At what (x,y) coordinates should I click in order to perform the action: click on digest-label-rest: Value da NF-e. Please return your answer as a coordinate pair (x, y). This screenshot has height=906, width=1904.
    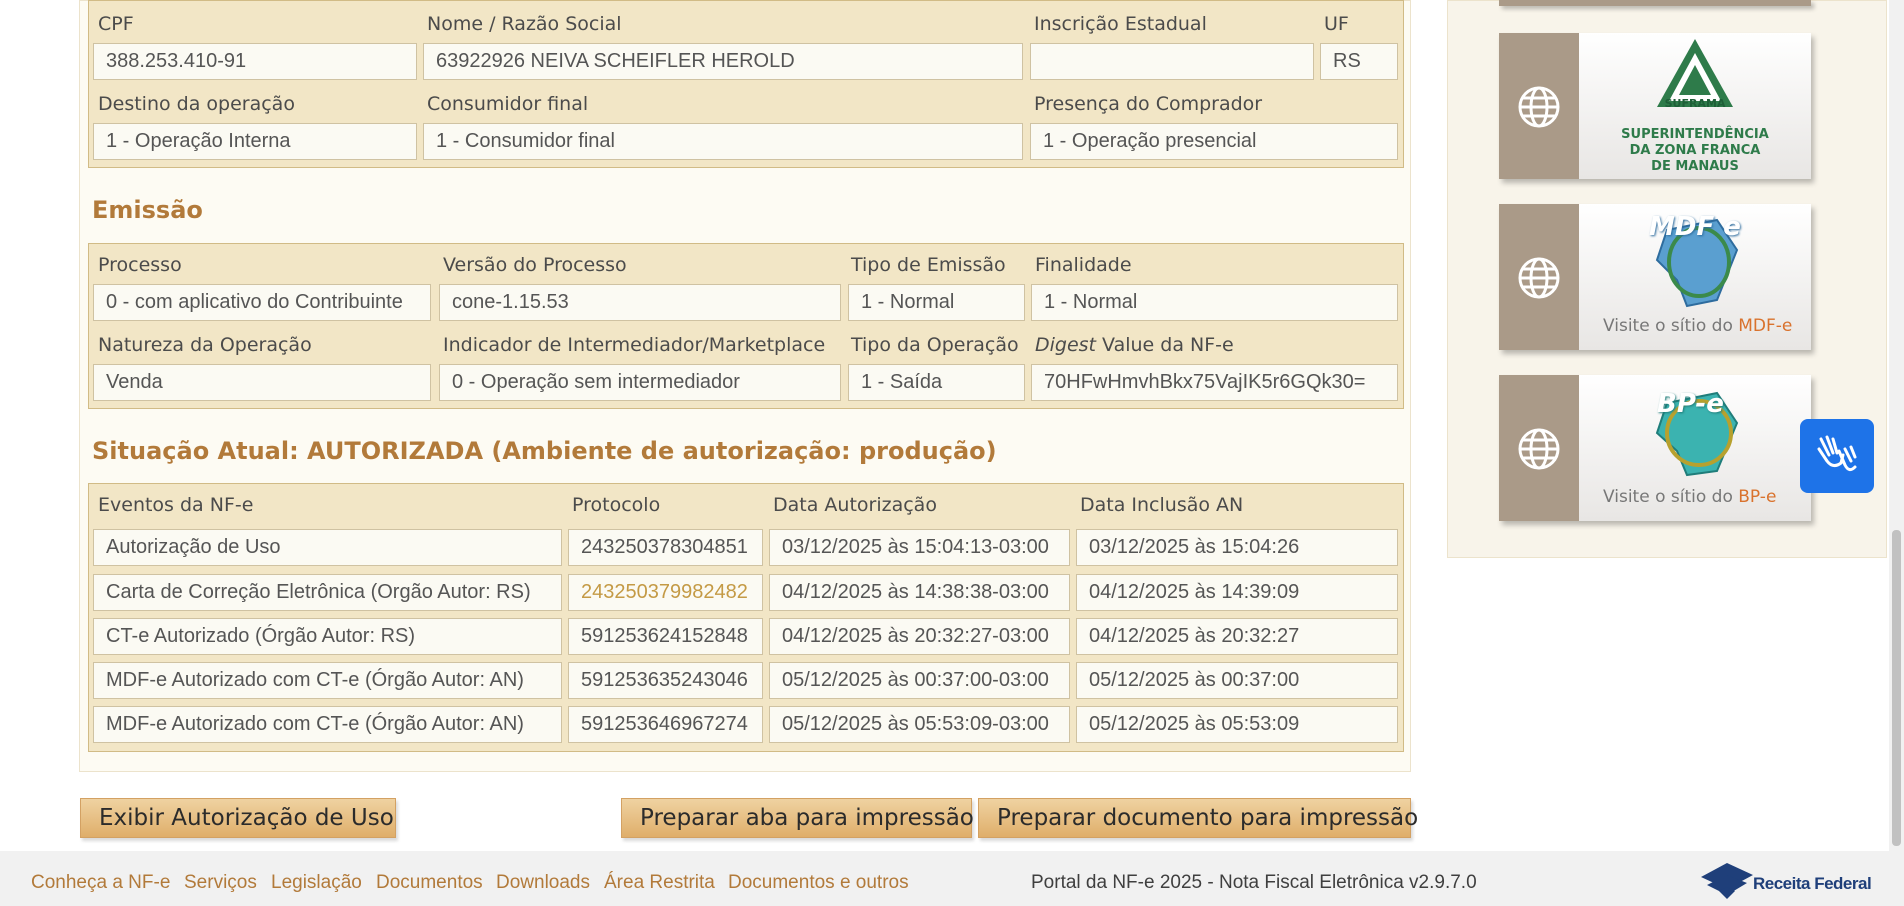
    Looking at the image, I should click on (1165, 345).